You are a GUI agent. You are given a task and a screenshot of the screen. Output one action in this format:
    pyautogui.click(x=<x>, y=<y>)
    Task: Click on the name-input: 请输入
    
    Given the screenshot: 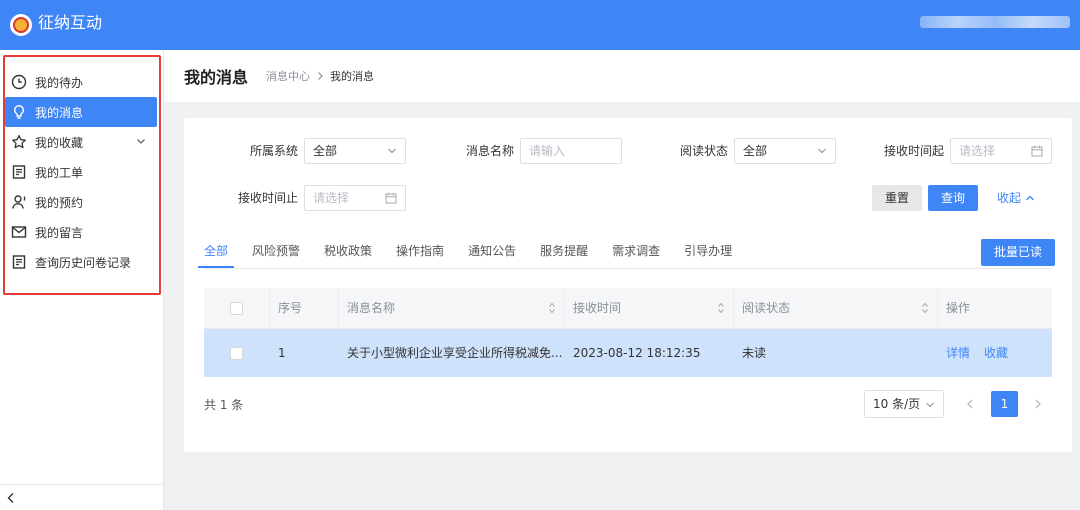 What is the action you would take?
    pyautogui.click(x=571, y=151)
    